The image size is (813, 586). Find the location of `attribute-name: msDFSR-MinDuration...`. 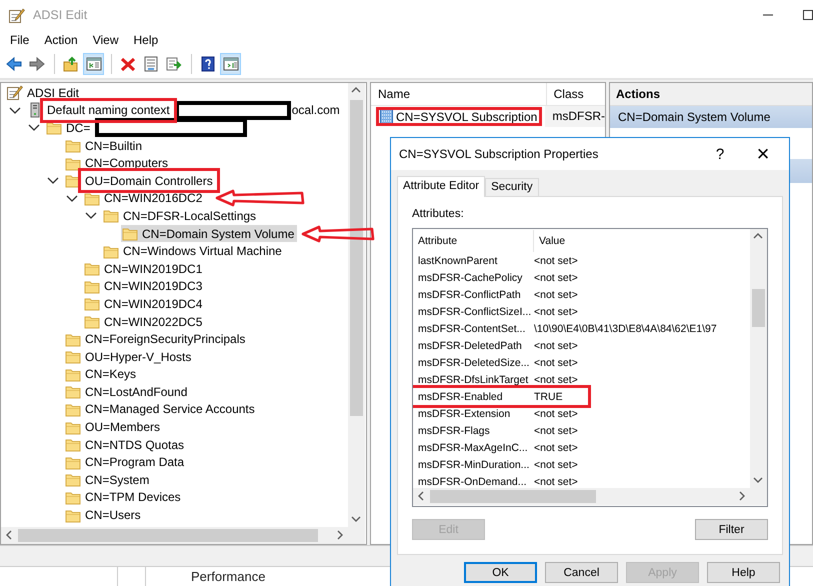

attribute-name: msDFSR-MinDuration... is located at coordinates (473, 464).